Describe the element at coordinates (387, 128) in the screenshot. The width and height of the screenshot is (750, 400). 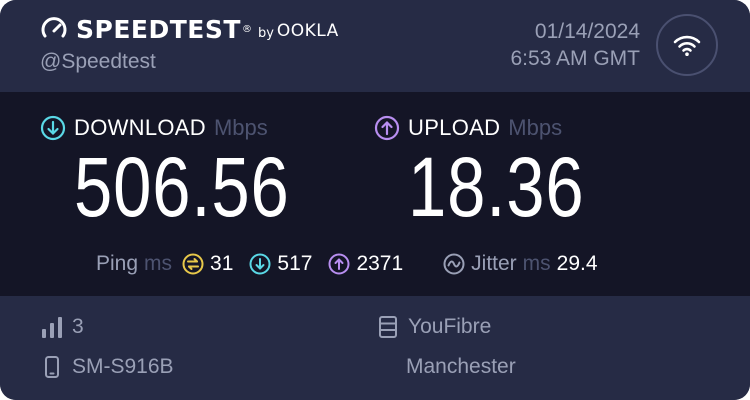
I see `upload-arrow-icon` at that location.